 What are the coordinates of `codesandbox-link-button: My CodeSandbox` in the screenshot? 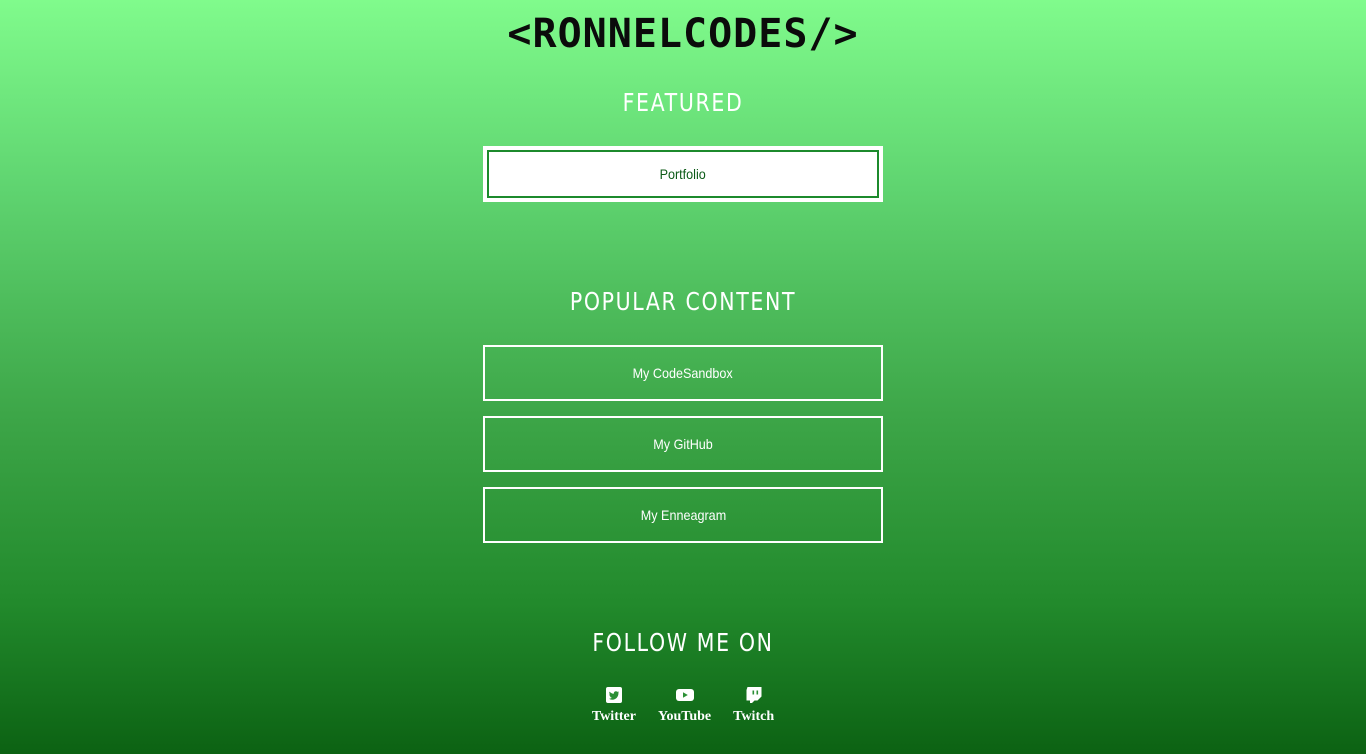 It's located at (683, 373).